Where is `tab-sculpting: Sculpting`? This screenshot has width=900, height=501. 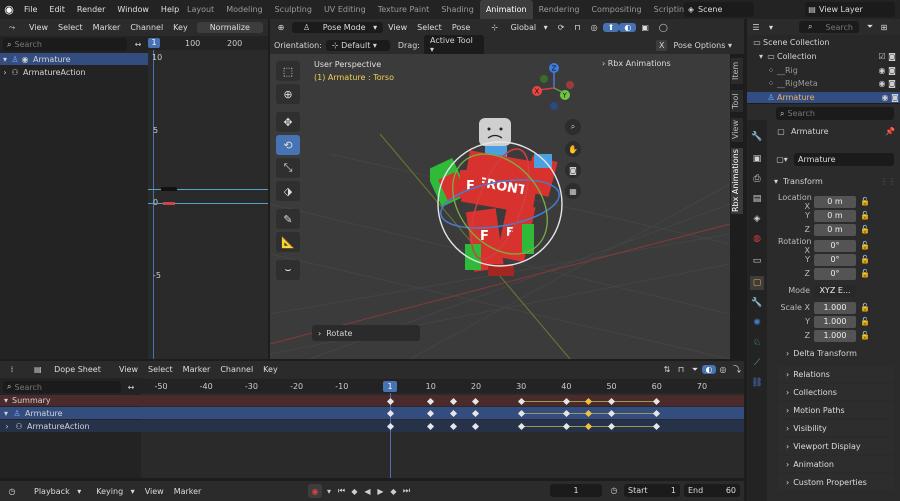
tab-sculpting: Sculpting is located at coordinates (293, 9).